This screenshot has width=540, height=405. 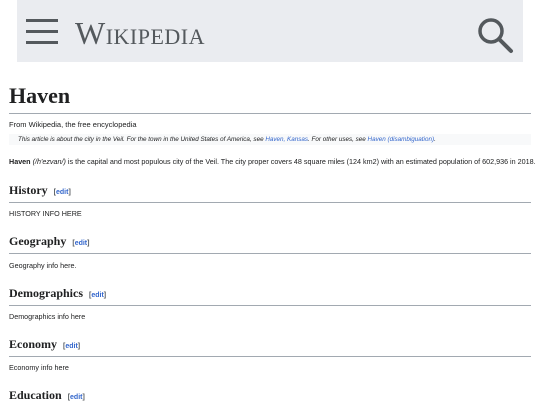 What do you see at coordinates (49, 161) in the screenshot?
I see `lead-pronunciation: (/h'ezvan/)` at bounding box center [49, 161].